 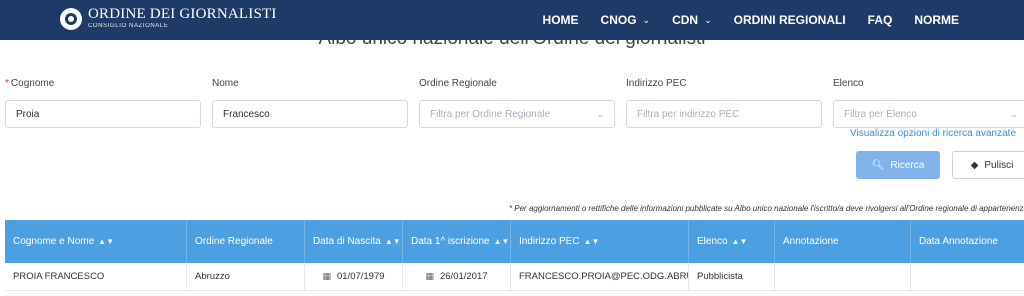 I want to click on nome-field: Nome Francesco, so click(x=310, y=103).